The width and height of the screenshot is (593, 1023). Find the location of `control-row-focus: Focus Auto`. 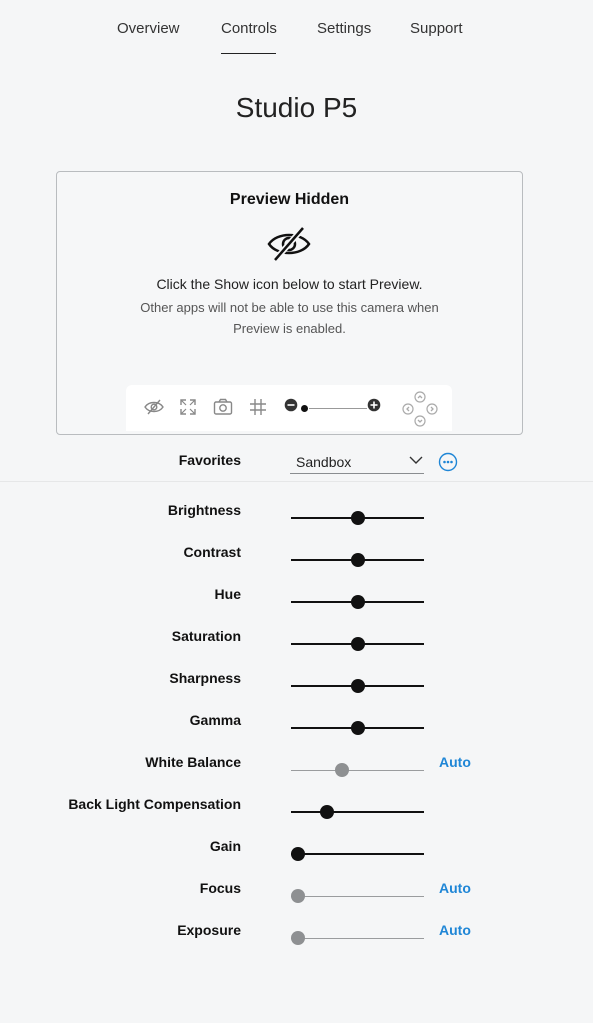

control-row-focus: Focus Auto is located at coordinates (296, 901).